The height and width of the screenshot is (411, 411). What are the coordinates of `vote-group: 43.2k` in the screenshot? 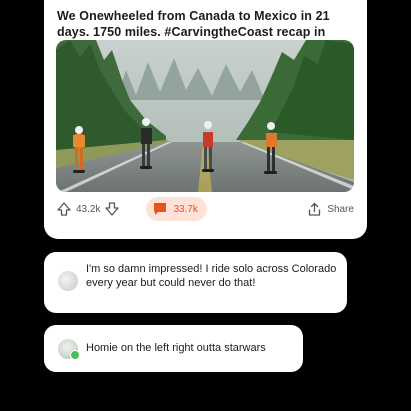 It's located at (88, 209).